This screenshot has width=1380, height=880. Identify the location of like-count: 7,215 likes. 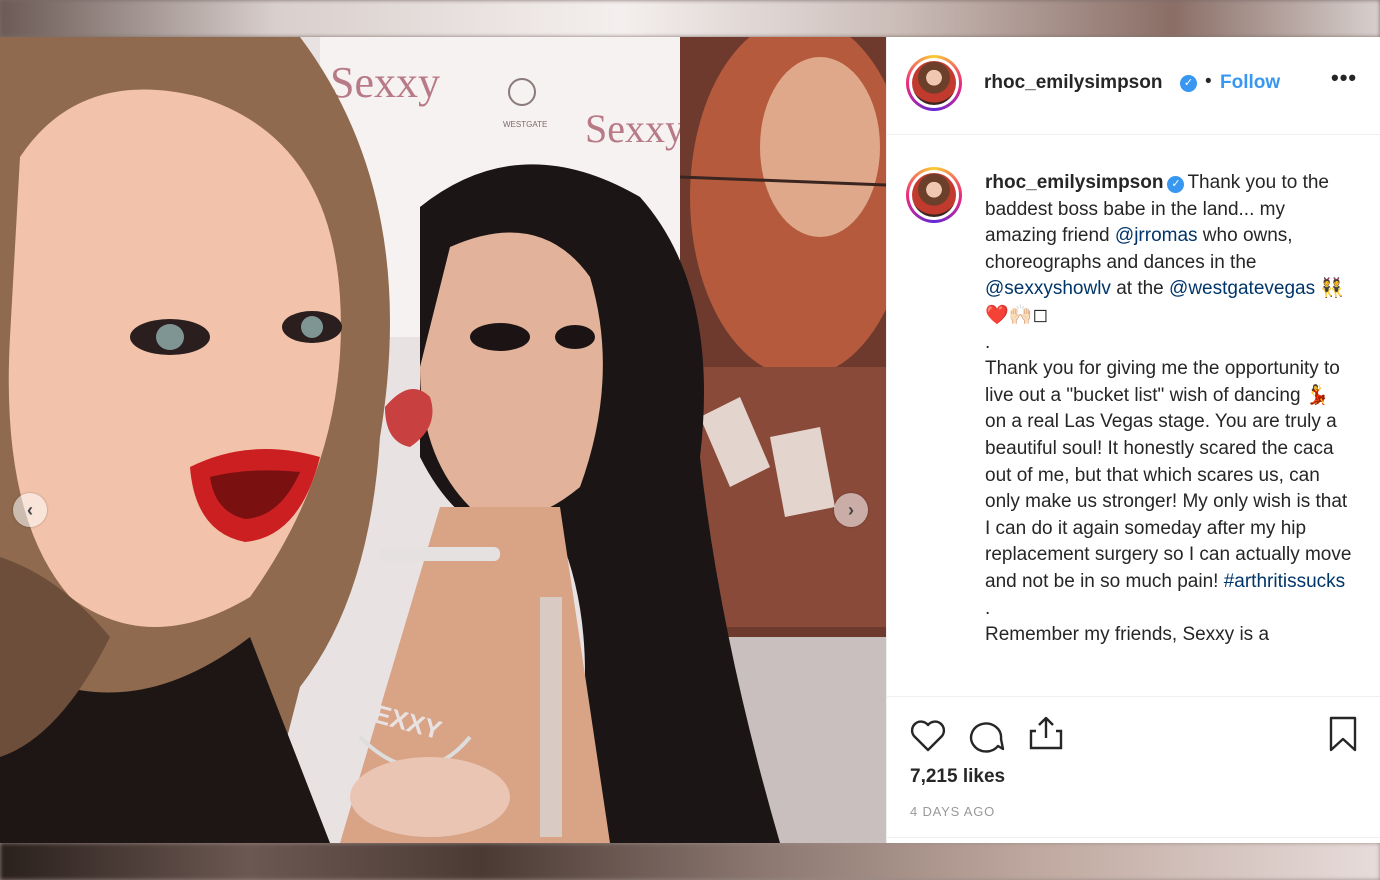
(957, 777).